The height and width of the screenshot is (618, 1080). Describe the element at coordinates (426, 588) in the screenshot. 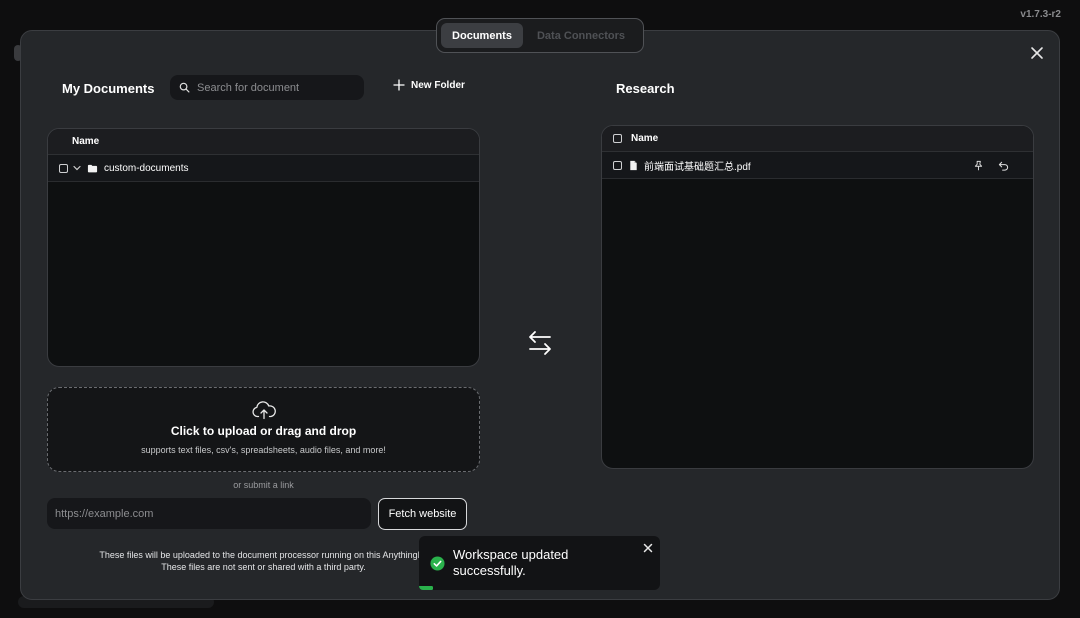

I see `toast-progress-bar` at that location.